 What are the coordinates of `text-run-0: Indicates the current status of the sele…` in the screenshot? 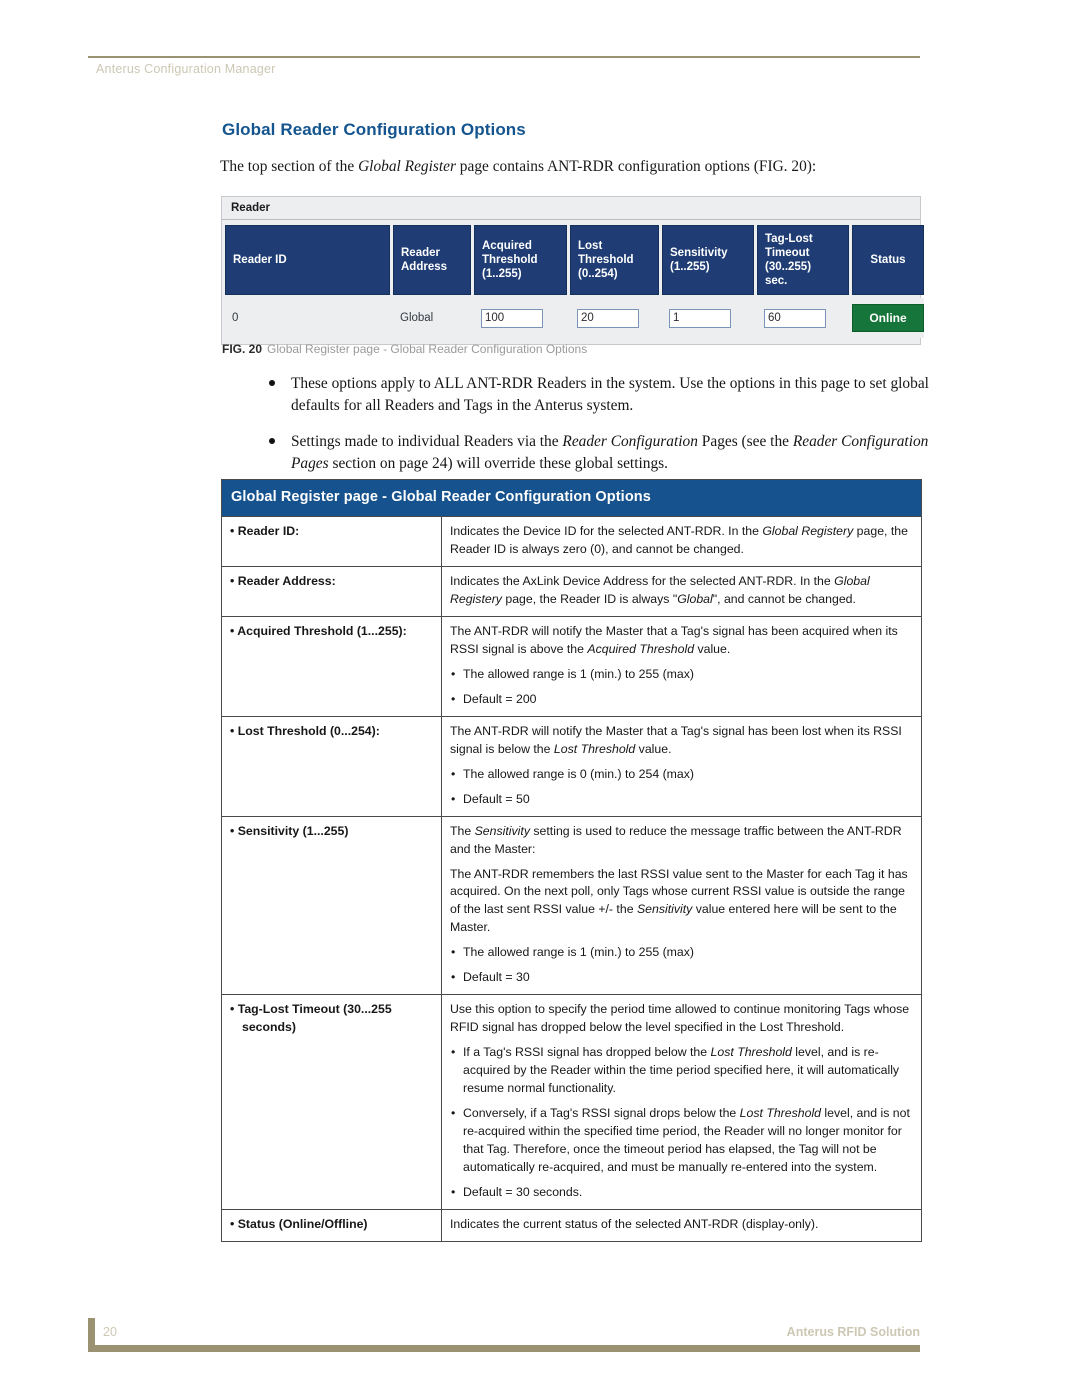 It's located at (634, 1223).